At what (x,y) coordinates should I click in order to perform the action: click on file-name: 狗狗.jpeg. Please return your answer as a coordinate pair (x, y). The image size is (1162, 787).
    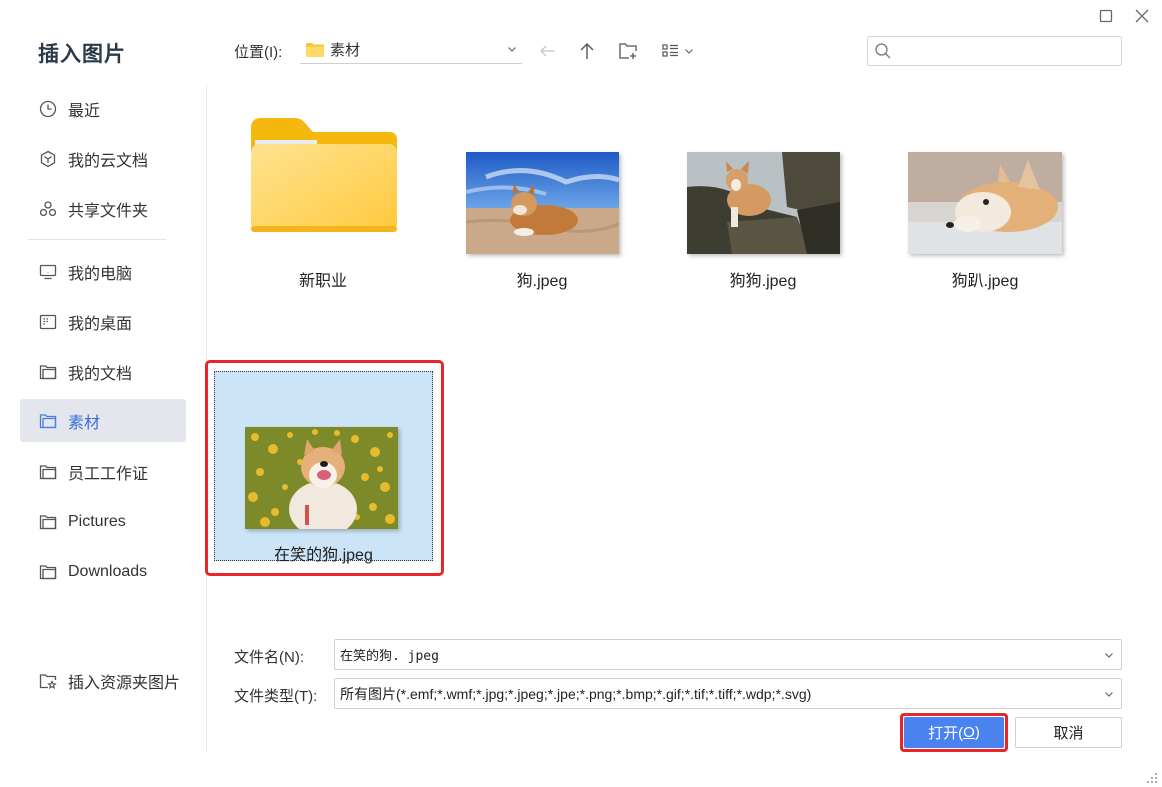
    Looking at the image, I should click on (763, 281).